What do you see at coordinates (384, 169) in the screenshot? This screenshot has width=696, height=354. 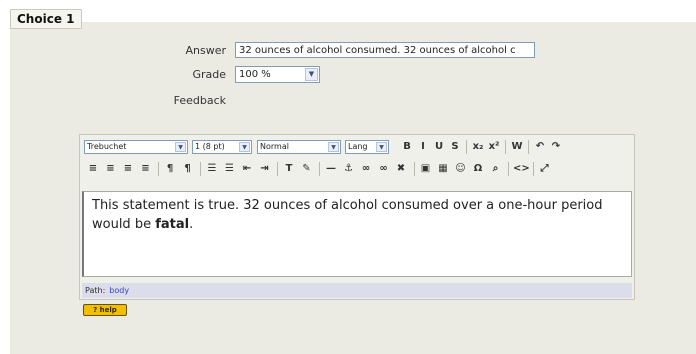 I see `unlink-button: ∞` at bounding box center [384, 169].